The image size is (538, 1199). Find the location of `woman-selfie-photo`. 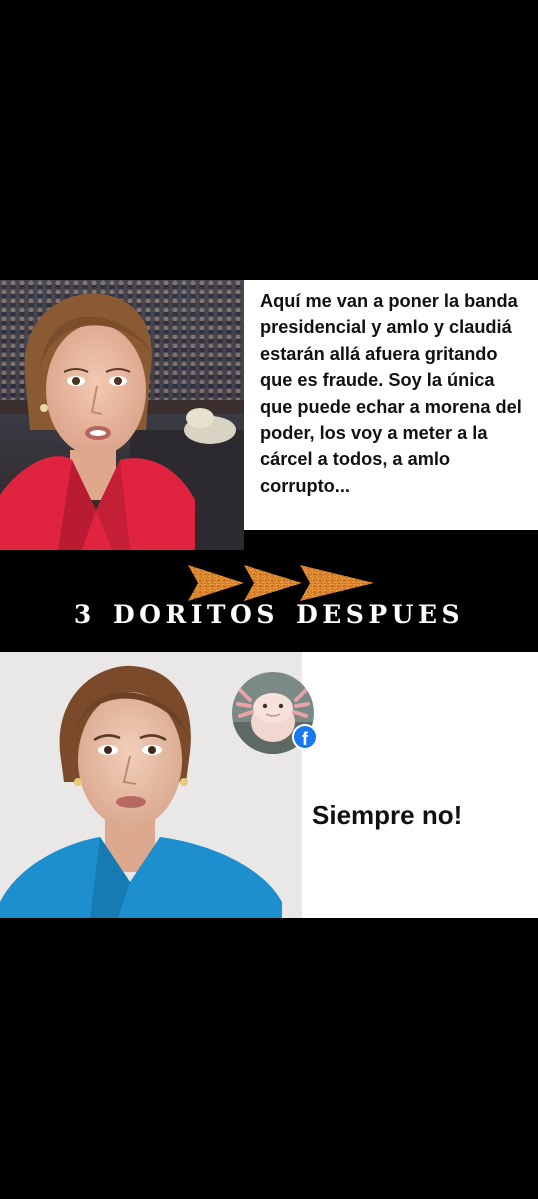

woman-selfie-photo is located at coordinates (122, 415).